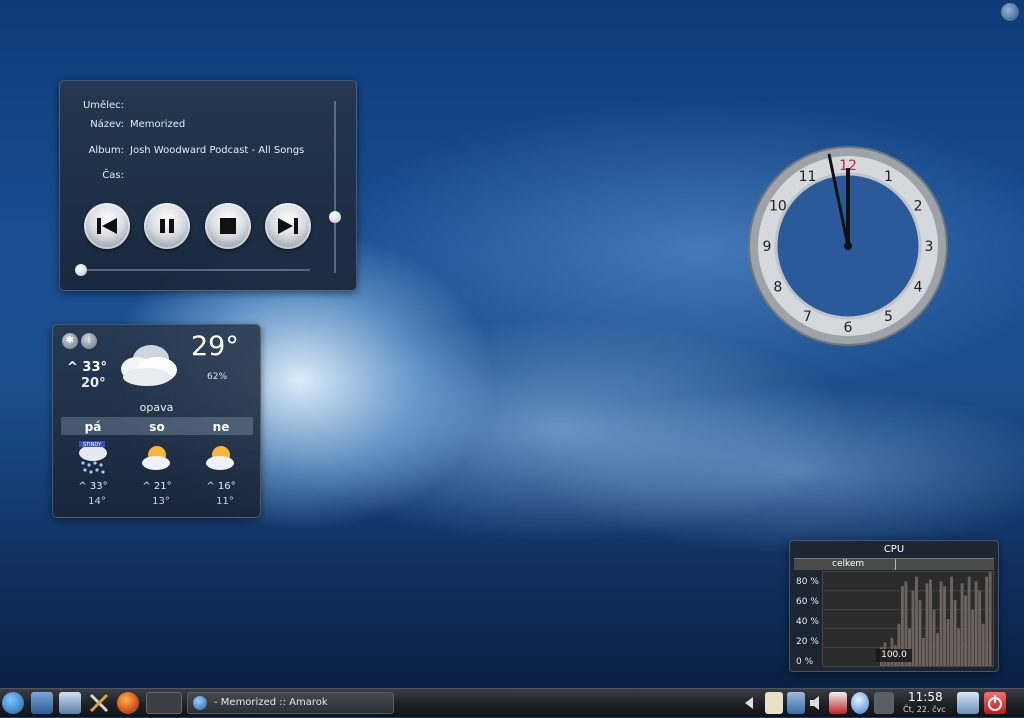  Describe the element at coordinates (158, 124) in the screenshot. I see `title-value: Memorized` at that location.